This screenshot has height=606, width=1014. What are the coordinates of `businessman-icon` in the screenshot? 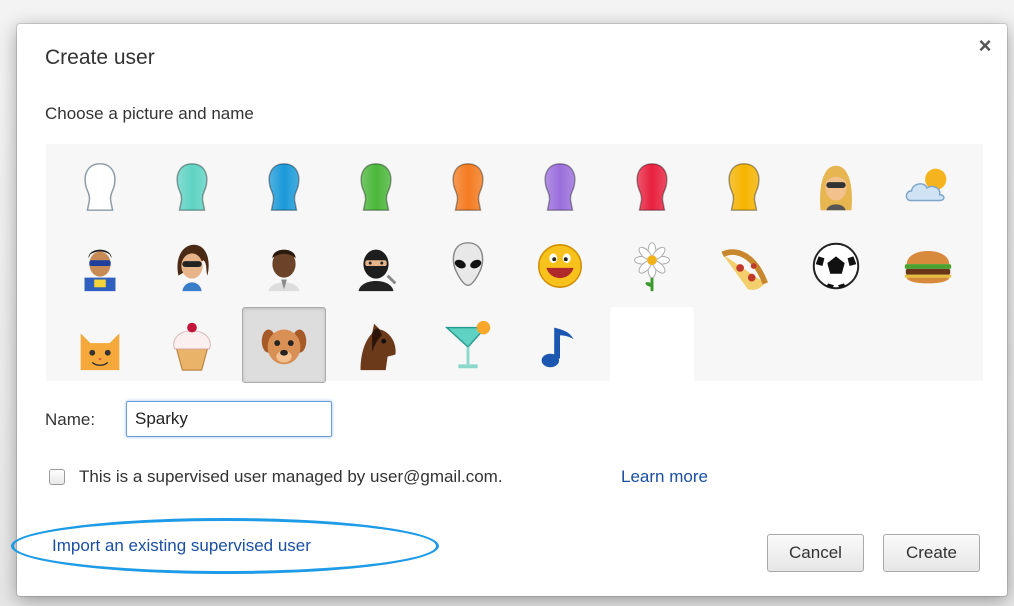 It's located at (284, 266).